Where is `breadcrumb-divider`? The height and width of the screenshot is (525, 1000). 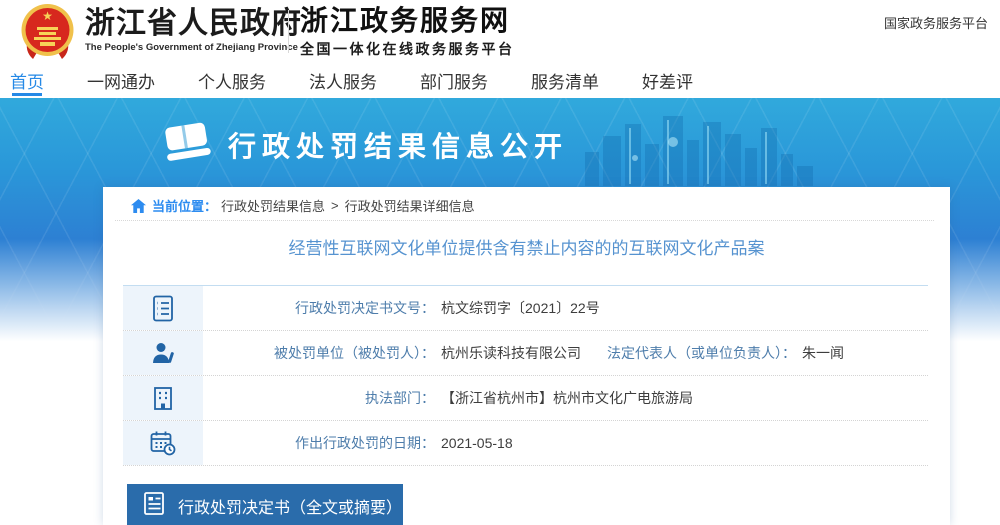
breadcrumb-divider is located at coordinates (524, 220).